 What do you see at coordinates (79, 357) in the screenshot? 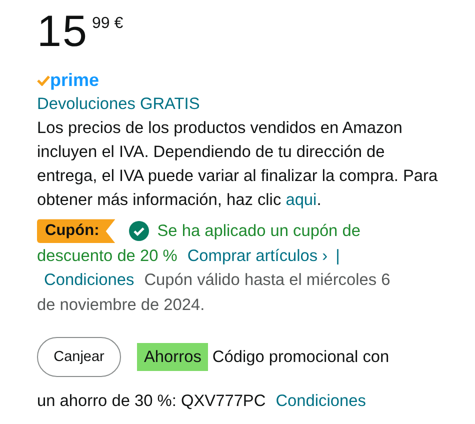
I see `redeem-button: Canjear` at bounding box center [79, 357].